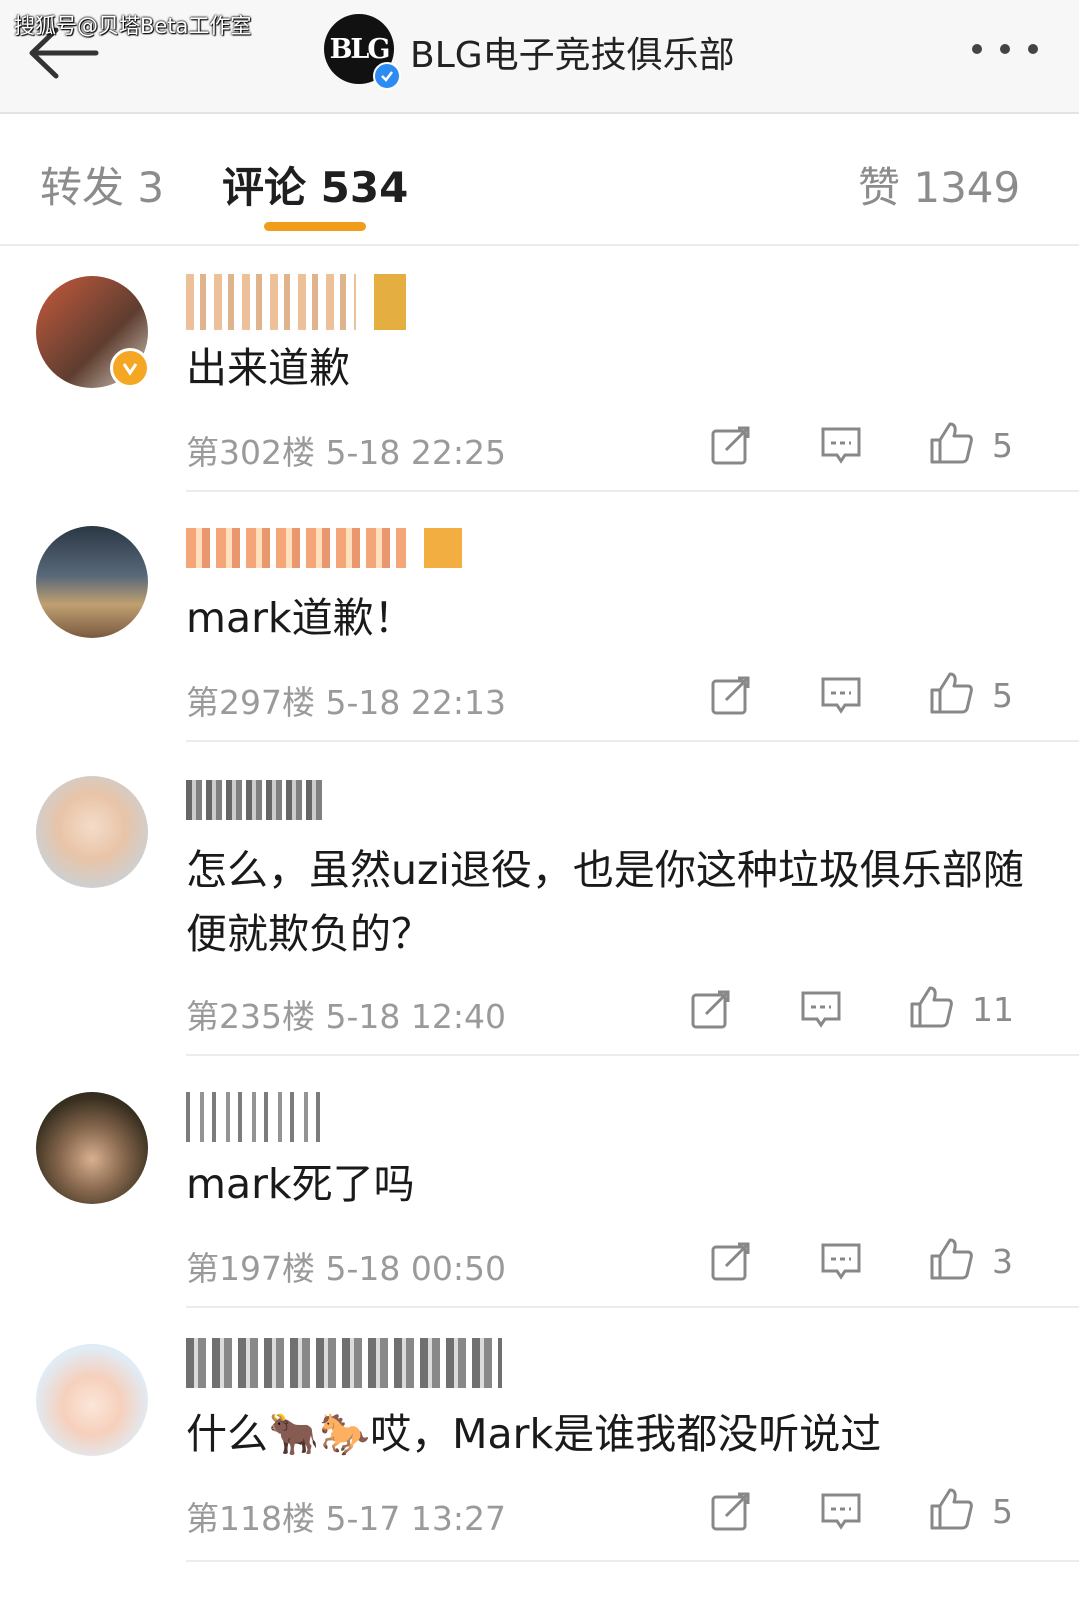 The height and width of the screenshot is (1617, 1079). What do you see at coordinates (300, 1184) in the screenshot?
I see `comment-text: mark死了吗` at bounding box center [300, 1184].